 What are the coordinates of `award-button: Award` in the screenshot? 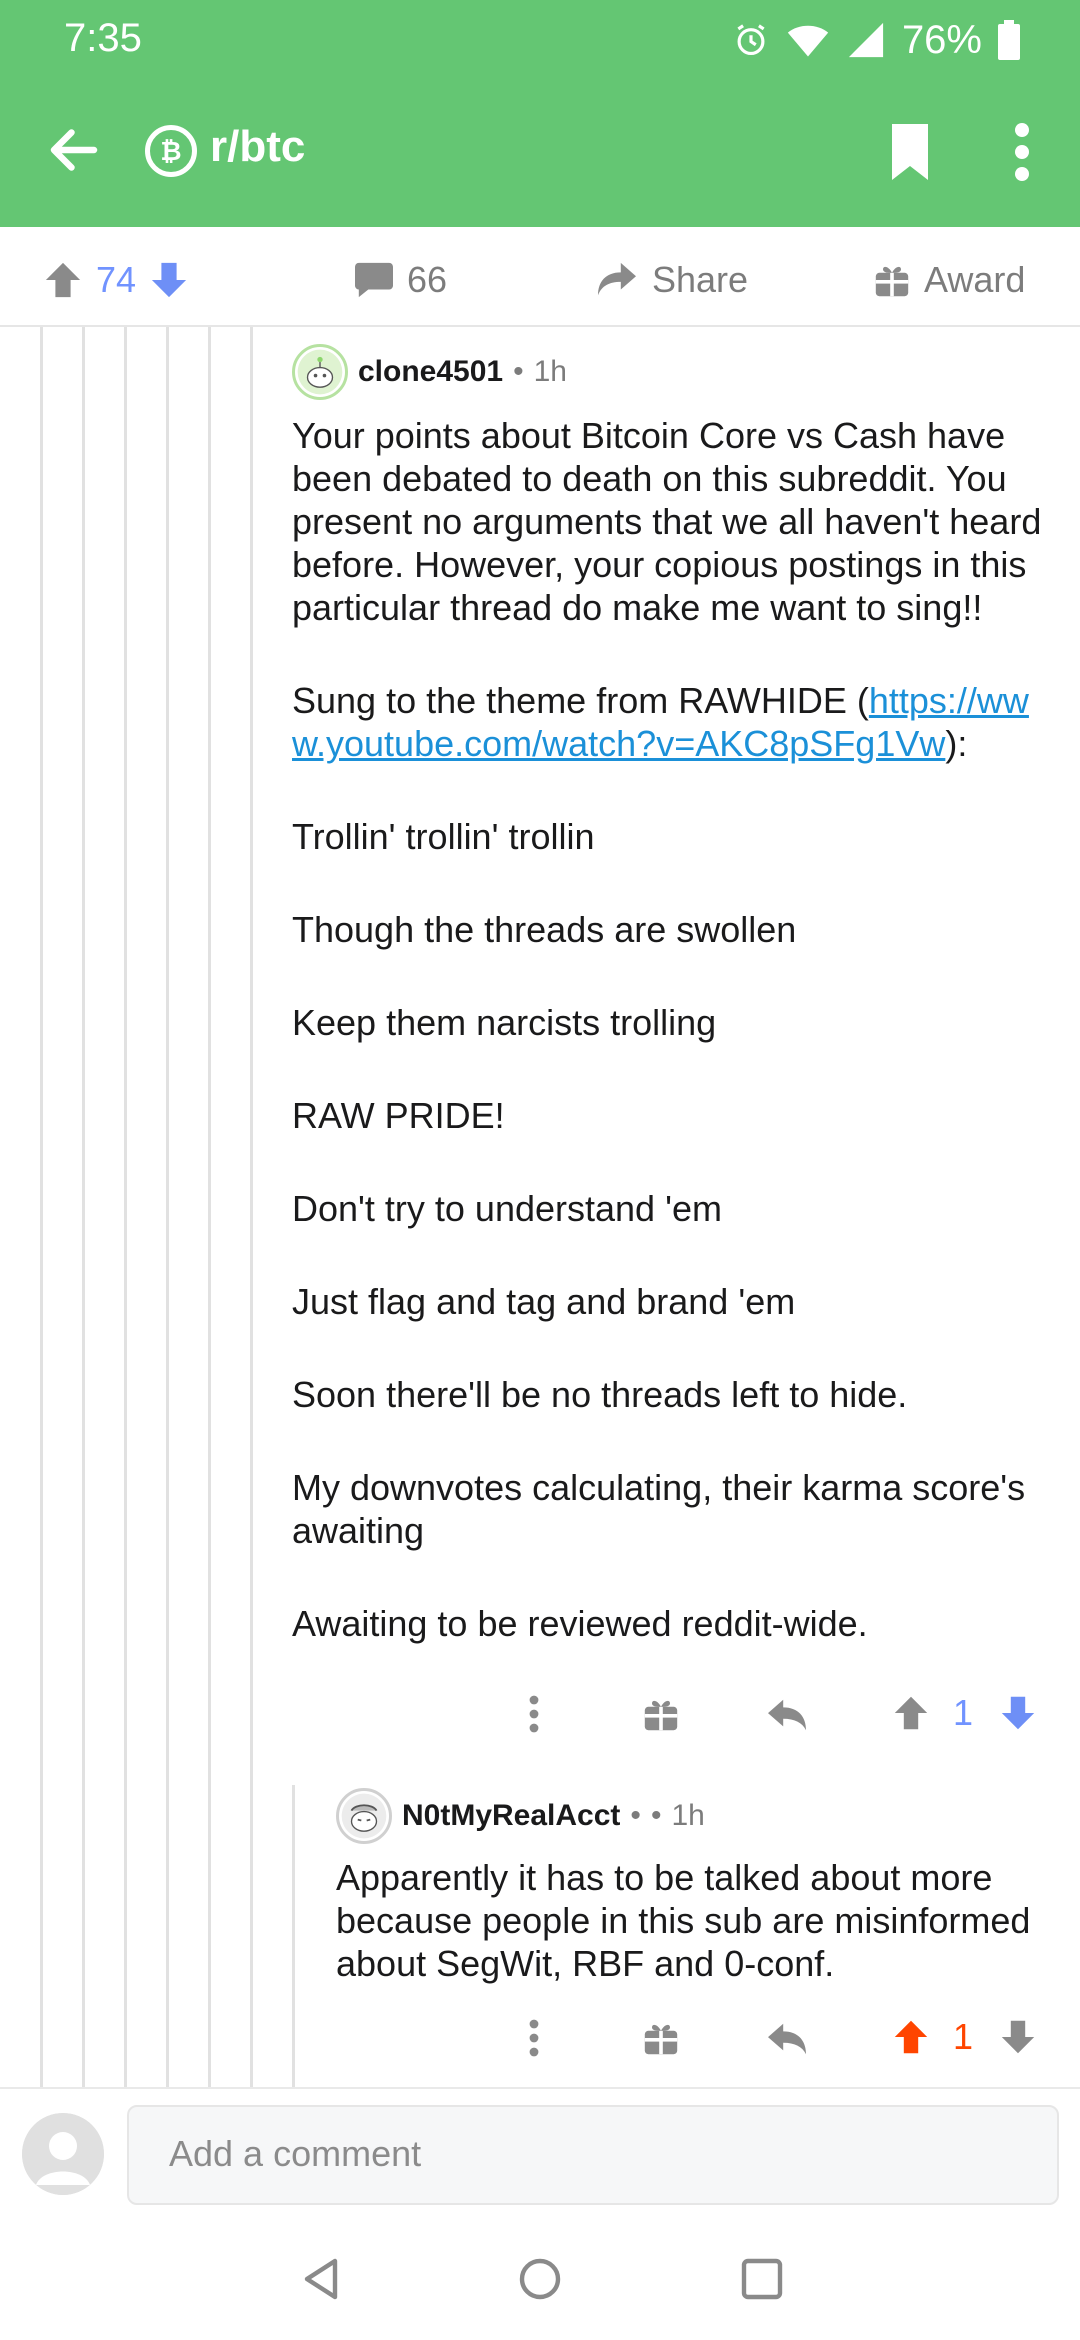 It's located at (949, 280).